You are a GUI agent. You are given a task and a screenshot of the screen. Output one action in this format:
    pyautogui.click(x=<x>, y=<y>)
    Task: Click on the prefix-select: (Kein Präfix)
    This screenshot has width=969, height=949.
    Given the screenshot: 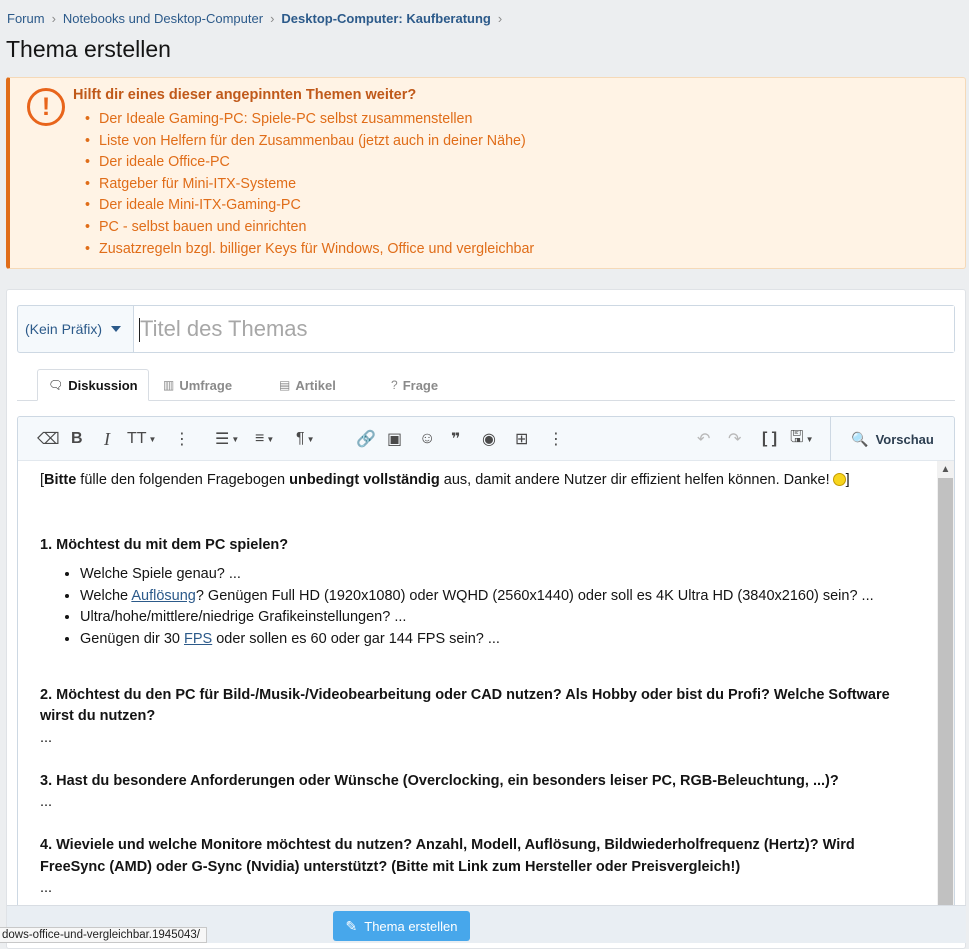 What is the action you would take?
    pyautogui.click(x=76, y=329)
    